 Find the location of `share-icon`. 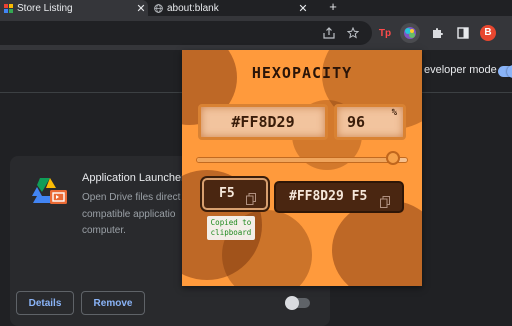

share-icon is located at coordinates (329, 33).